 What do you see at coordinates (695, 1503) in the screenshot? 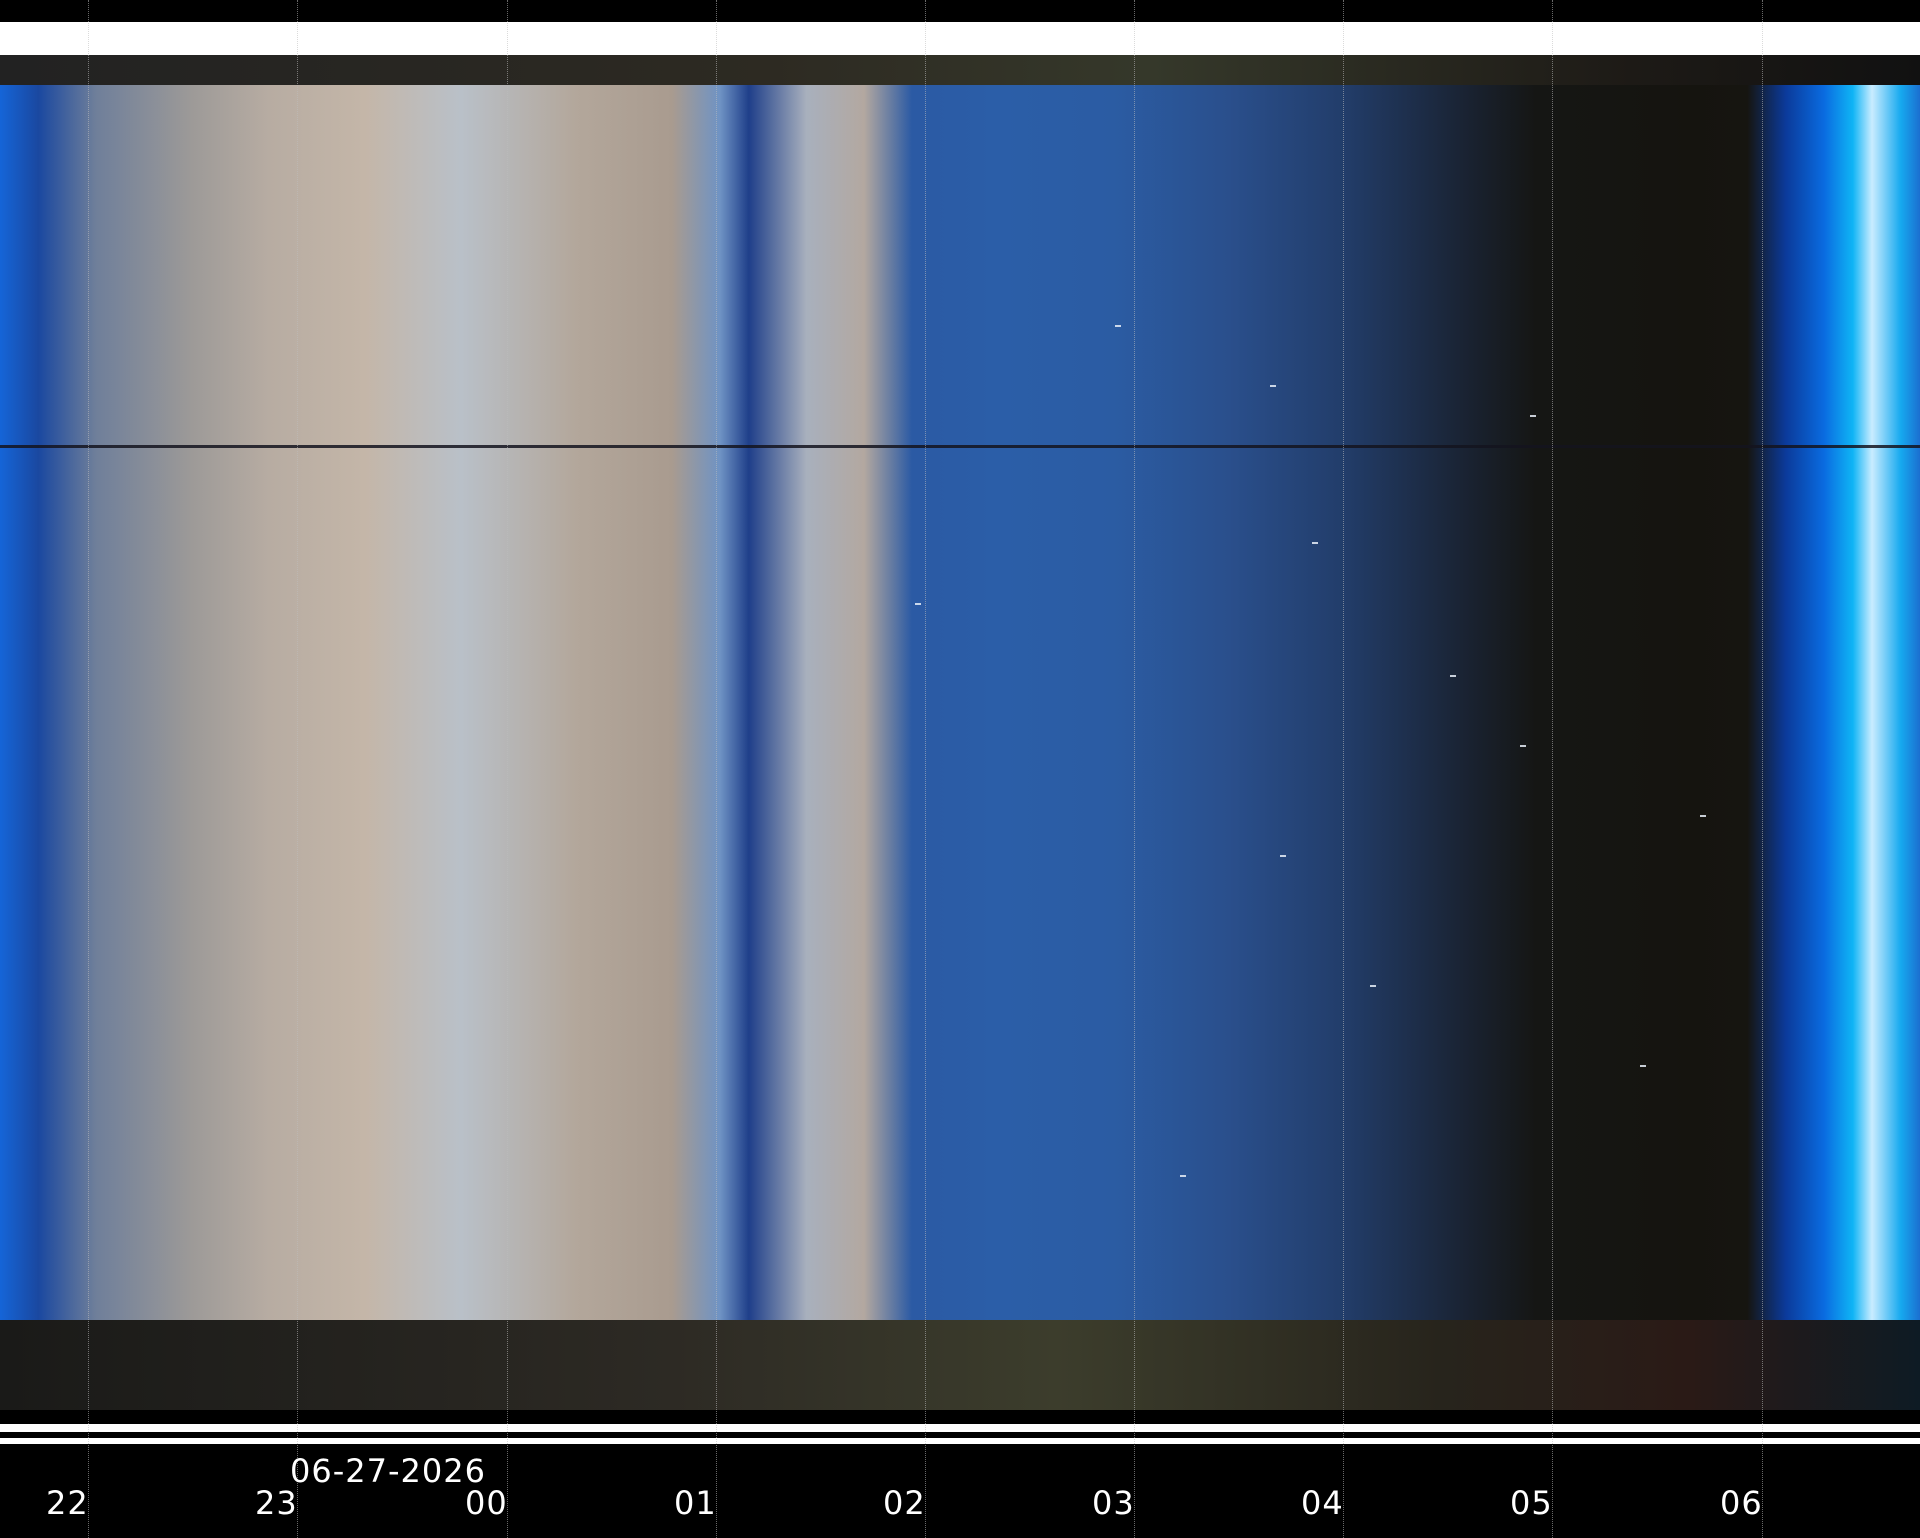
I see `hour-label: 01` at bounding box center [695, 1503].